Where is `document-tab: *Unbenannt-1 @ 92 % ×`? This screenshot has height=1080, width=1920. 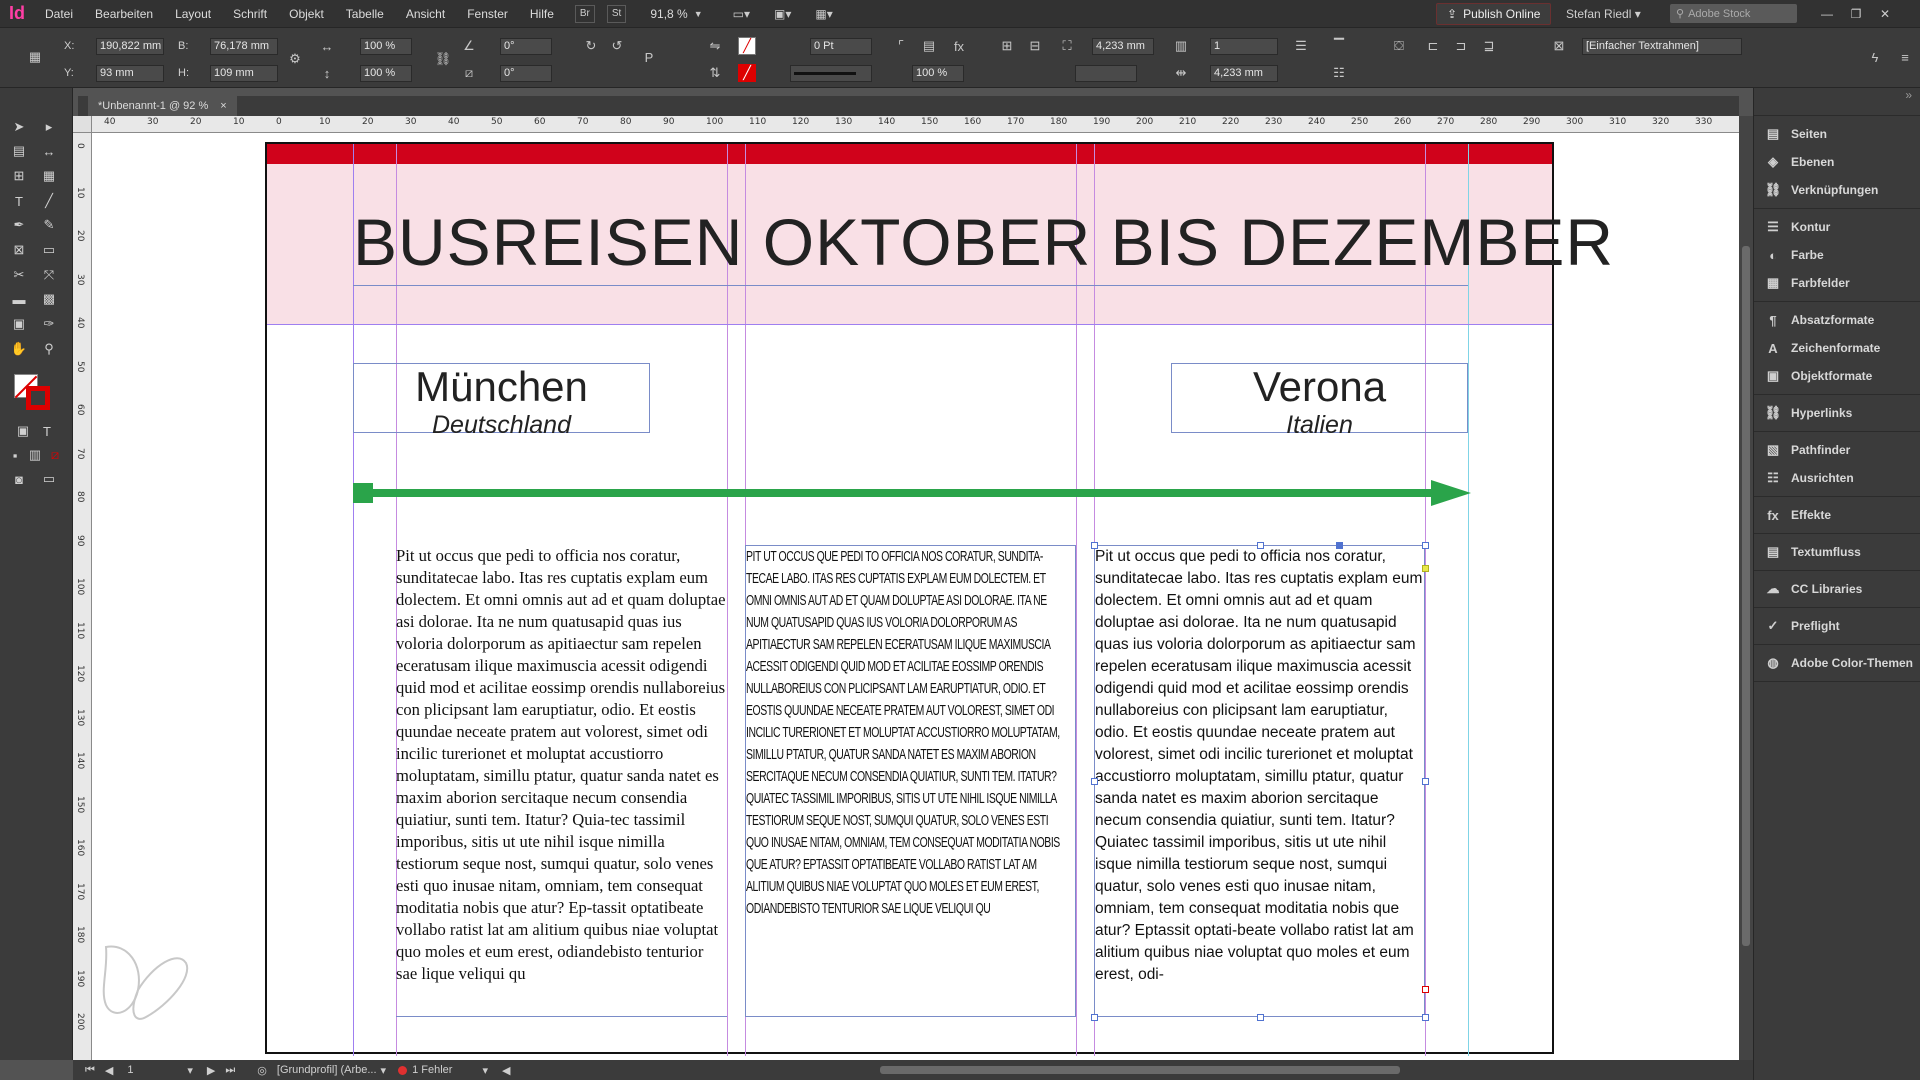
document-tab: *Unbenannt-1 @ 92 % × is located at coordinates (162, 106).